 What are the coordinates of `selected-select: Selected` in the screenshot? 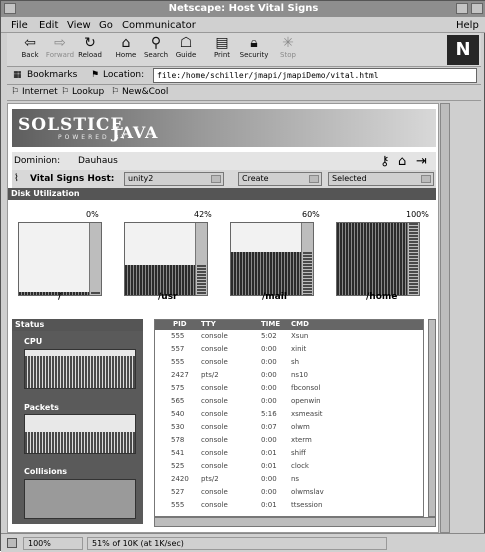 It's located at (381, 179).